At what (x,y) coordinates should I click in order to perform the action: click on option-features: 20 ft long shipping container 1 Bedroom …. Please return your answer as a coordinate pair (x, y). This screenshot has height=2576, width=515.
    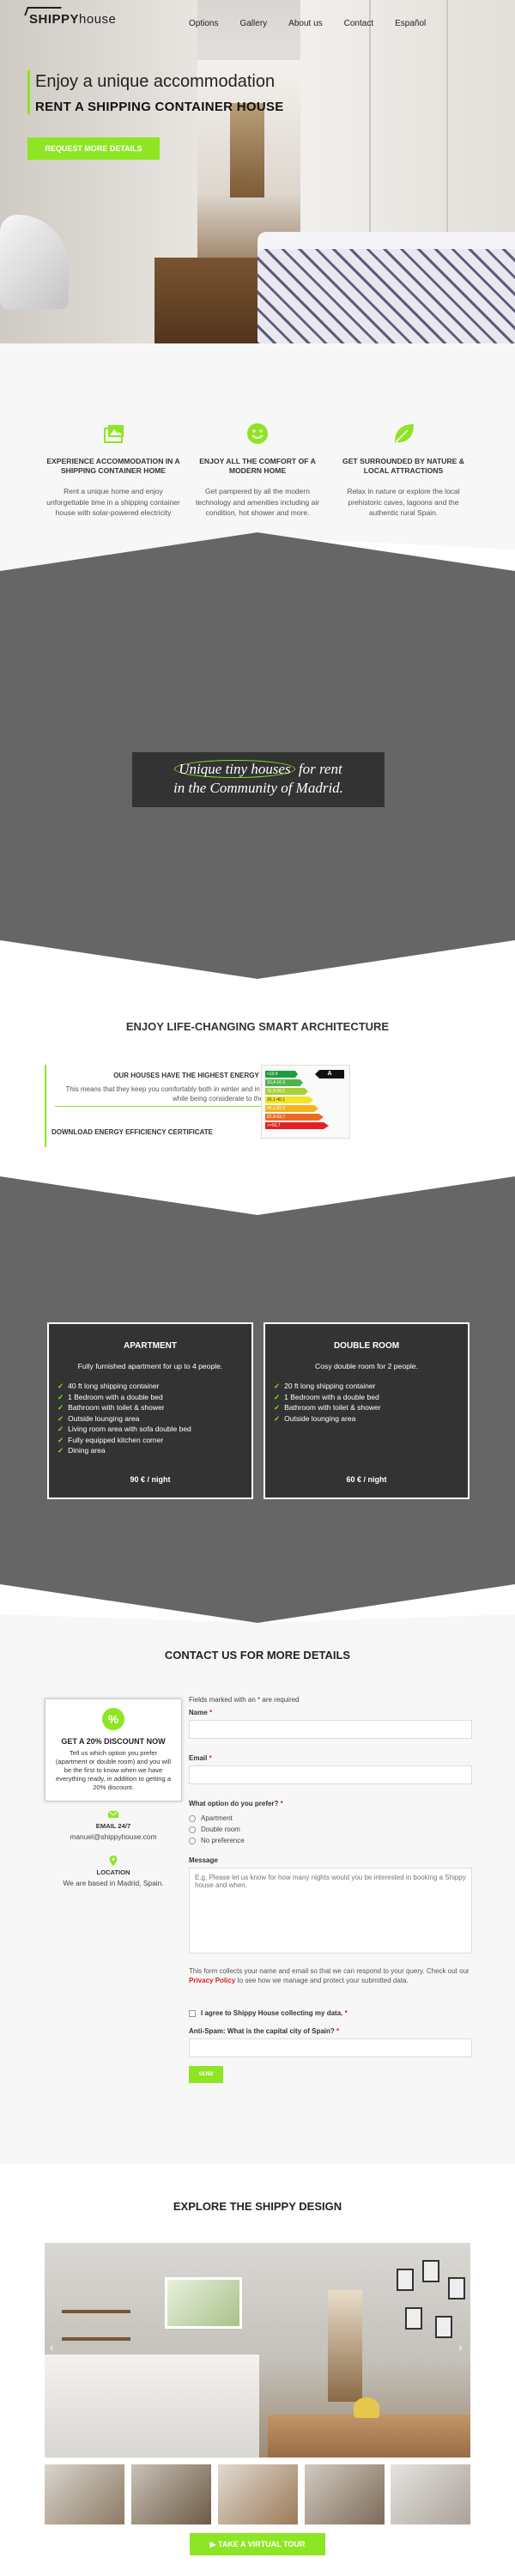
    Looking at the image, I should click on (371, 1402).